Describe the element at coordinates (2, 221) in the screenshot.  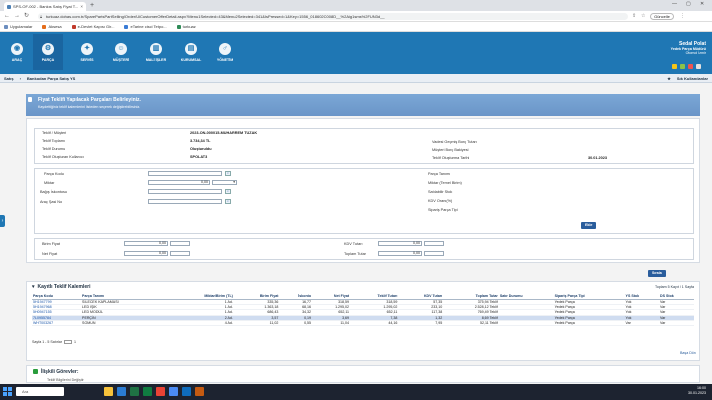
I see `sidebar-toggle-icon: ›` at that location.